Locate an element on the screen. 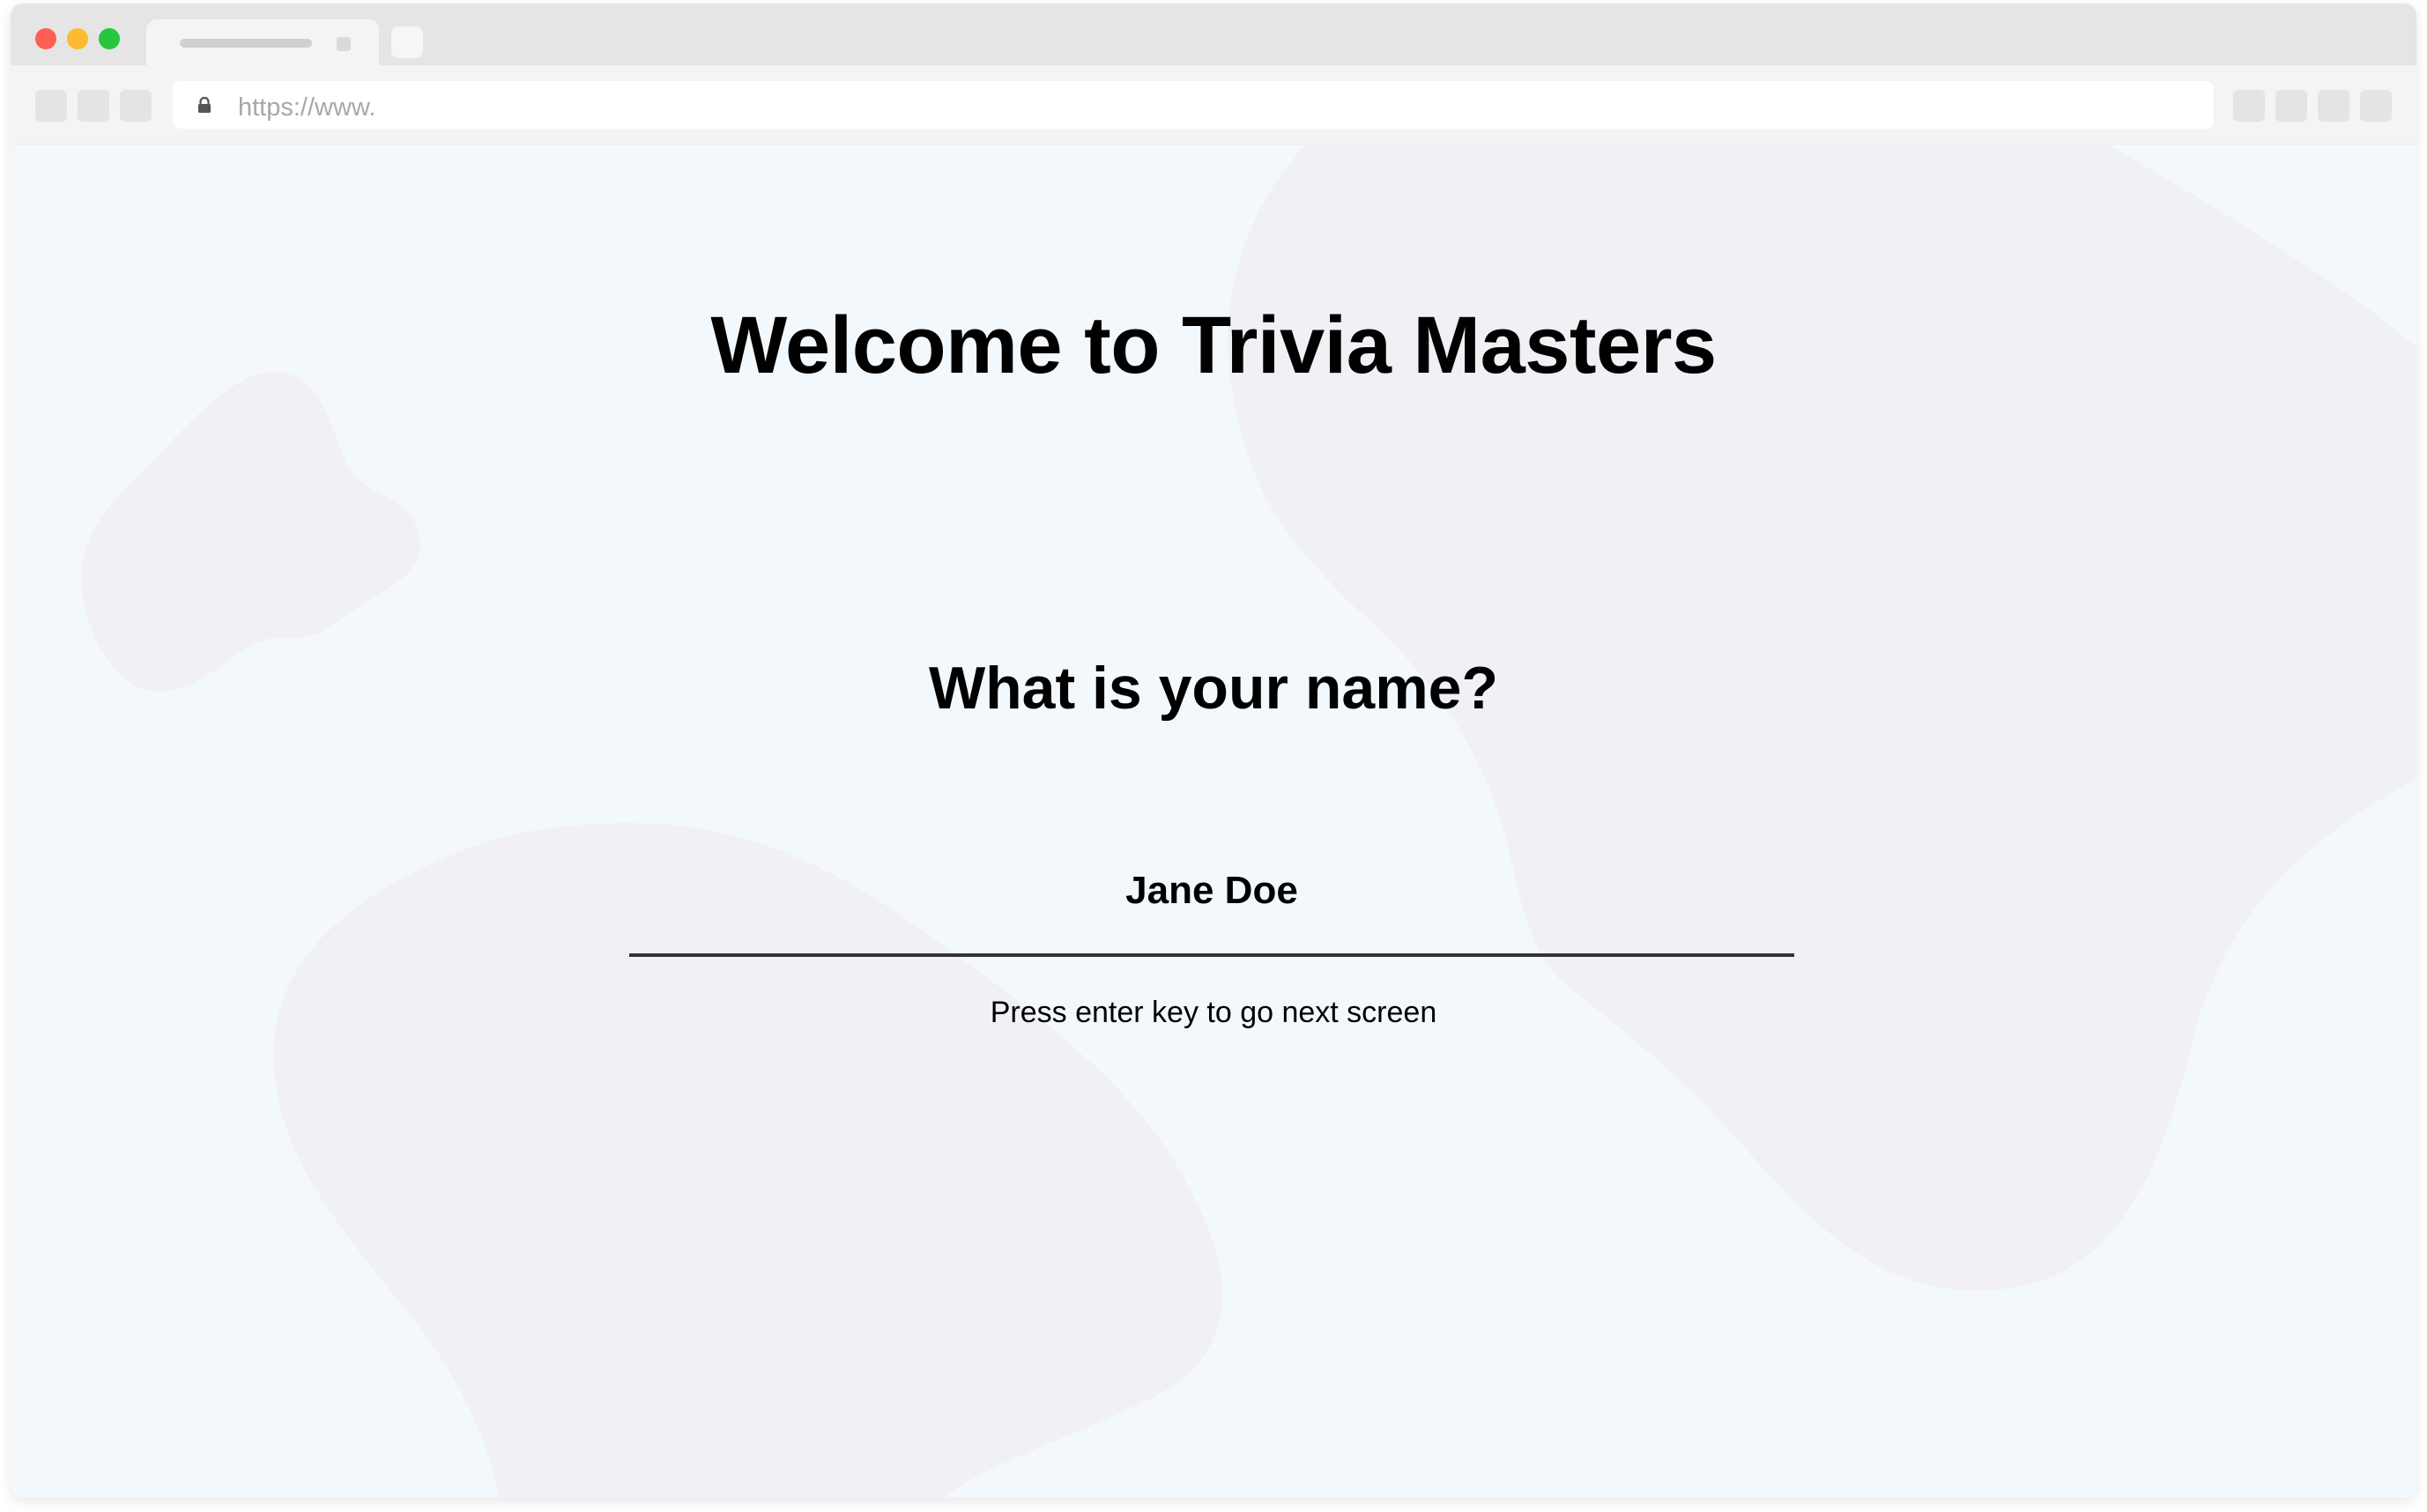  tab-title-placeholder is located at coordinates (246, 43).